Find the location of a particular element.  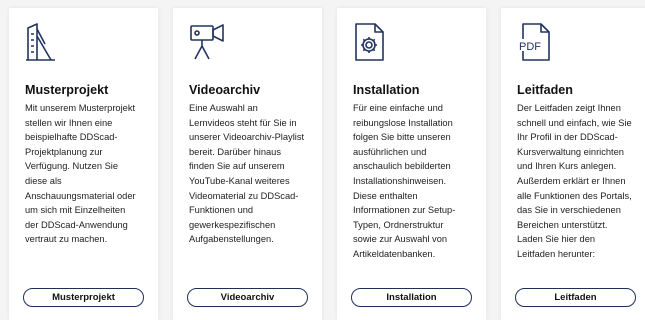

svg-text: PDF is located at coordinates (530, 47).